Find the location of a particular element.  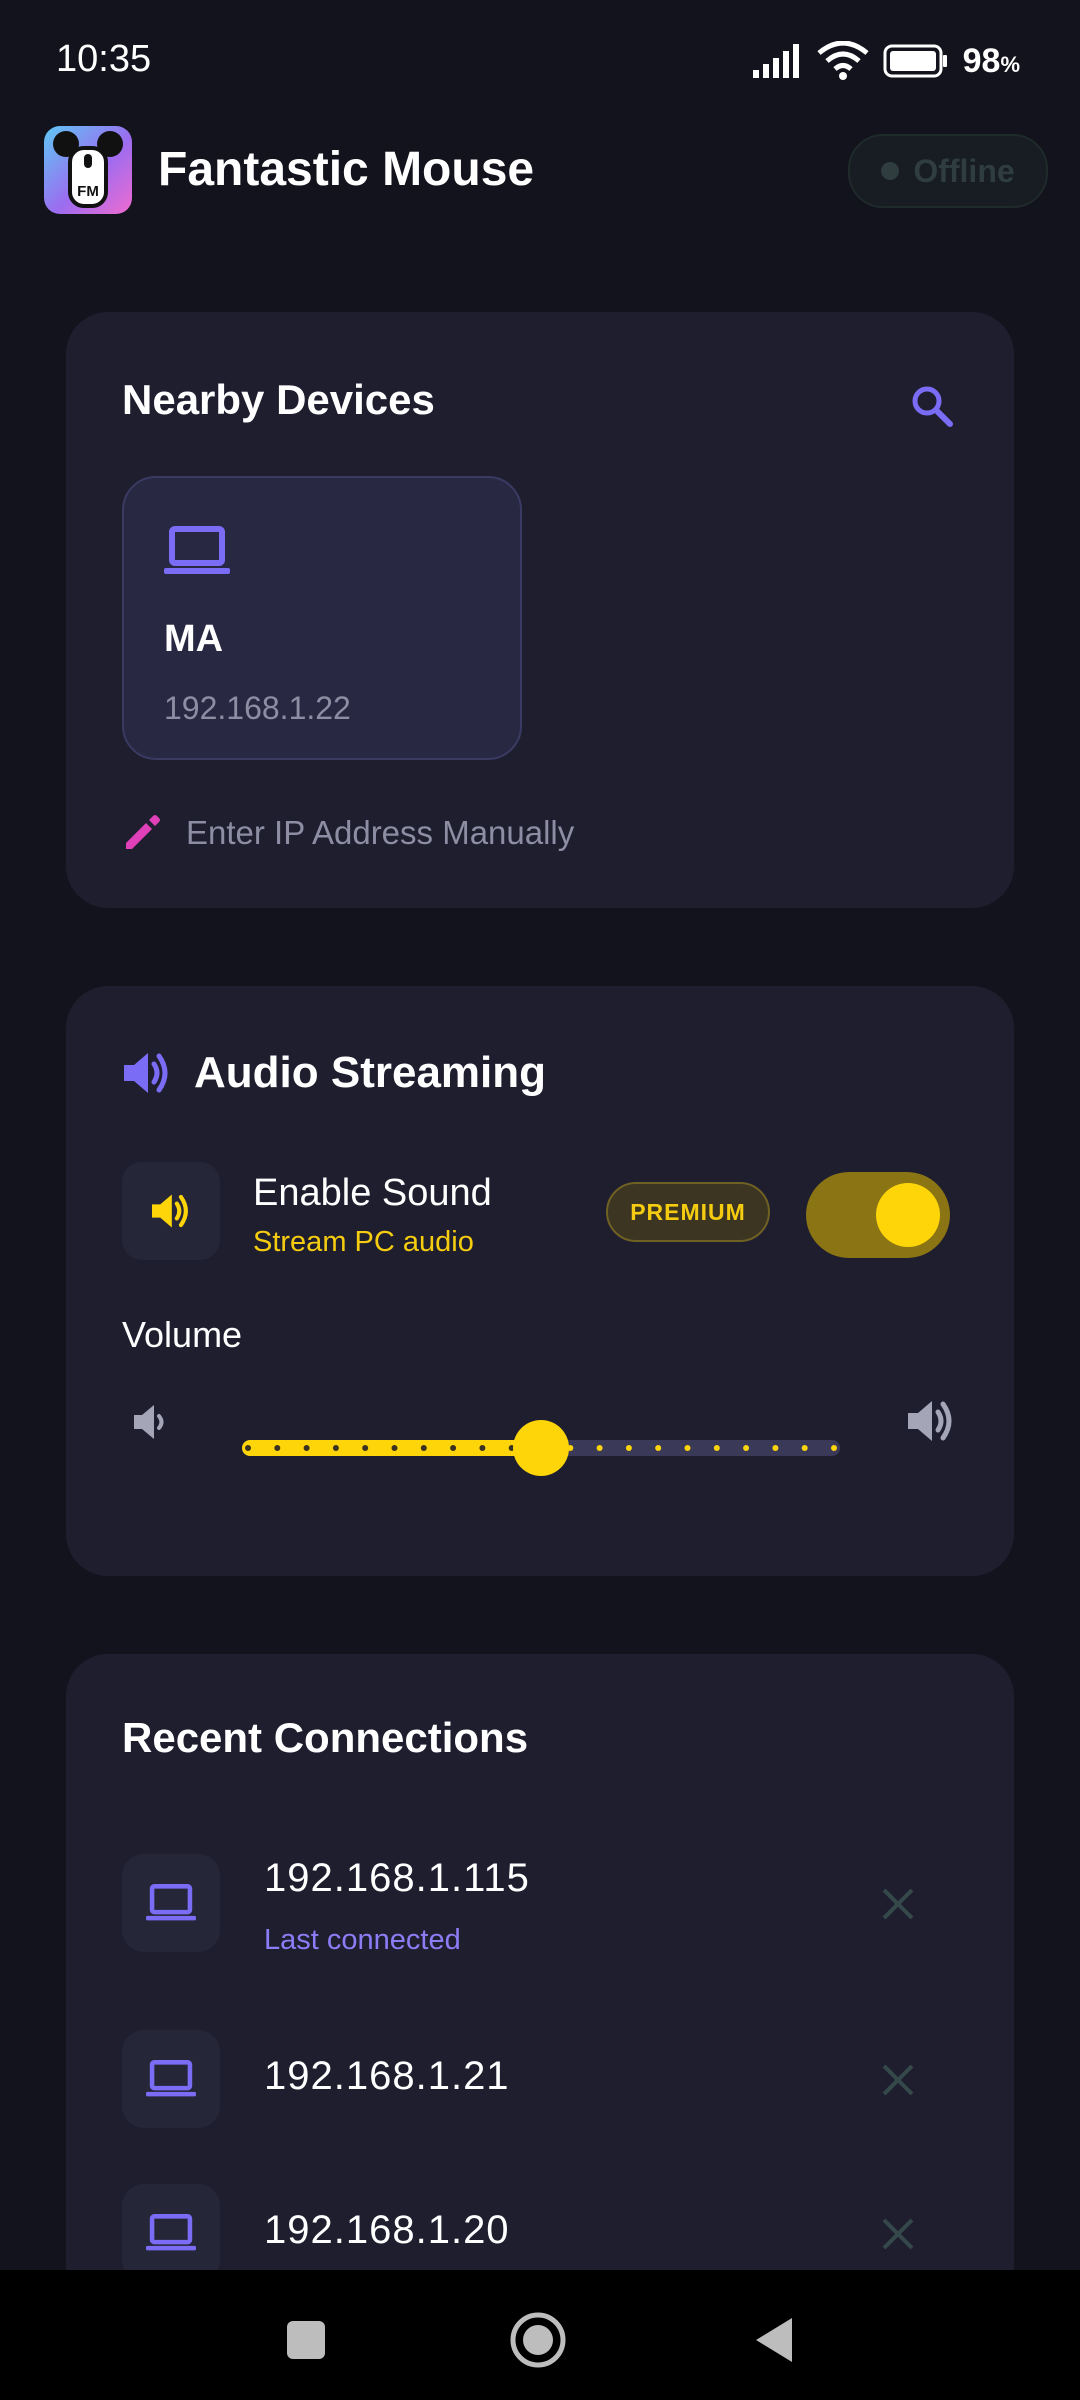

connection-status-badge: Offline is located at coordinates (948, 171).